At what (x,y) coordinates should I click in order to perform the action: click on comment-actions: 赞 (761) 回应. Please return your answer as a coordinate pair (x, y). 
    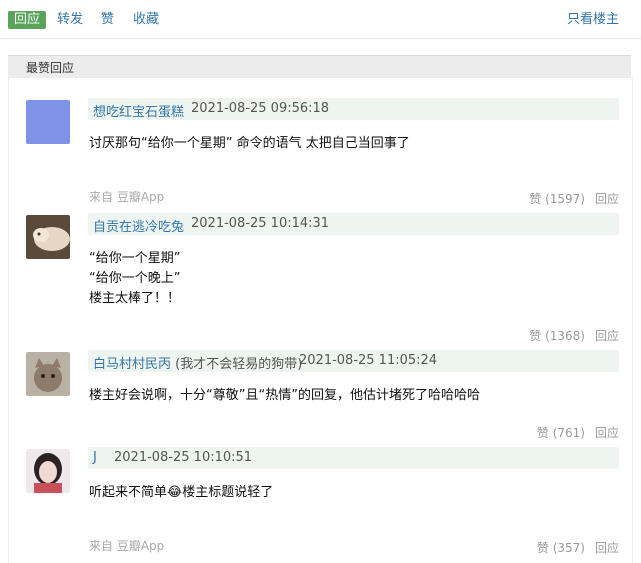
    Looking at the image, I should click on (578, 432).